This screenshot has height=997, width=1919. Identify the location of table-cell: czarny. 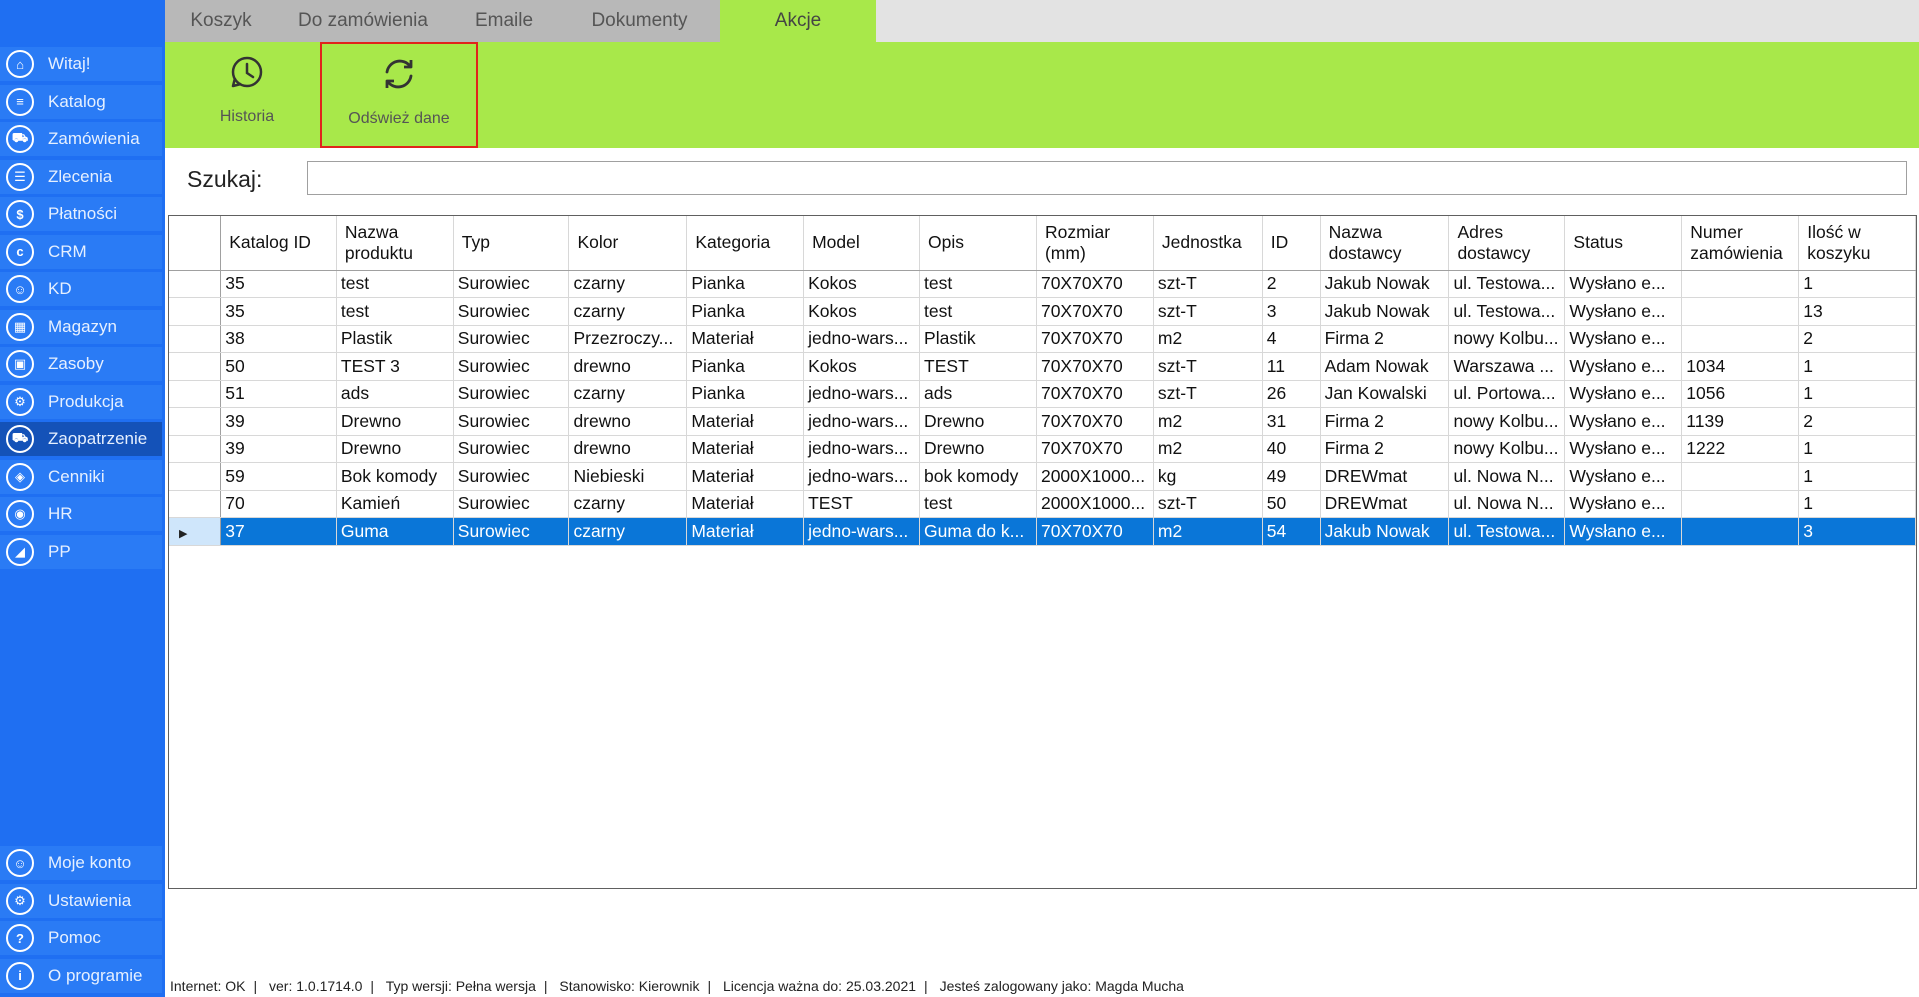
(628, 311).